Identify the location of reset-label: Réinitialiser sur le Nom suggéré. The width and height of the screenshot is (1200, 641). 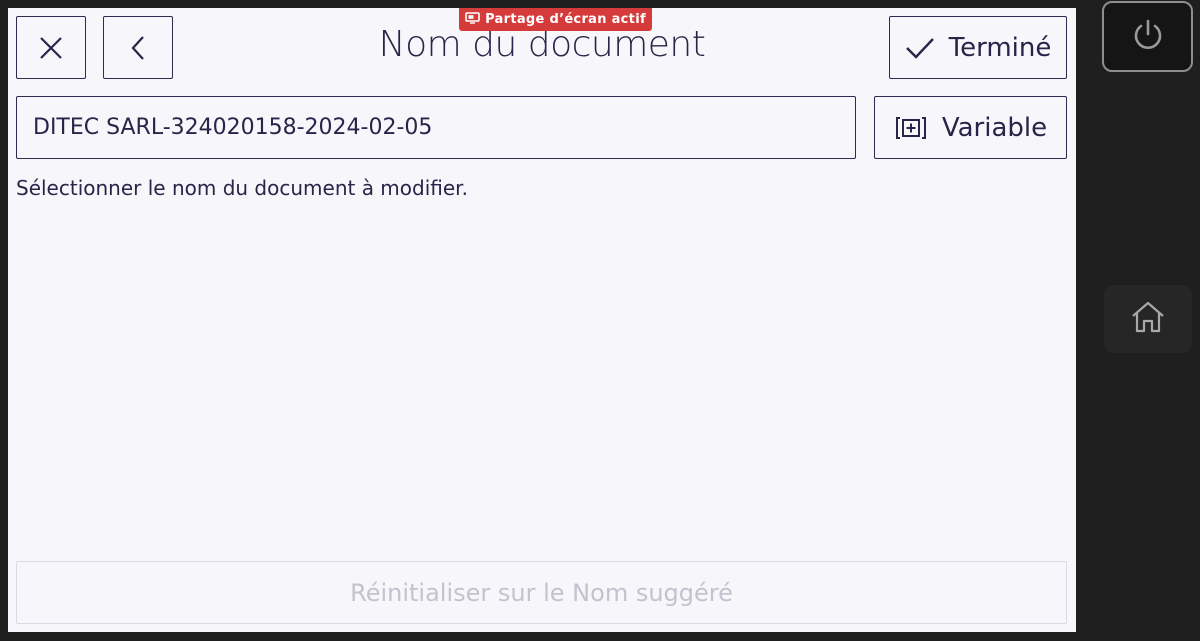
(541, 592).